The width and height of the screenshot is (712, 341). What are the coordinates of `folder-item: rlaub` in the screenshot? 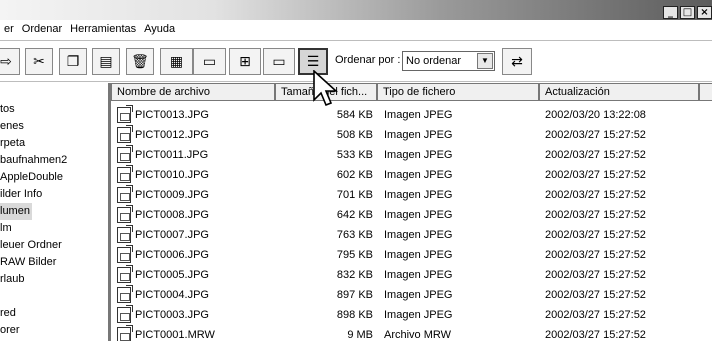 It's located at (54, 279).